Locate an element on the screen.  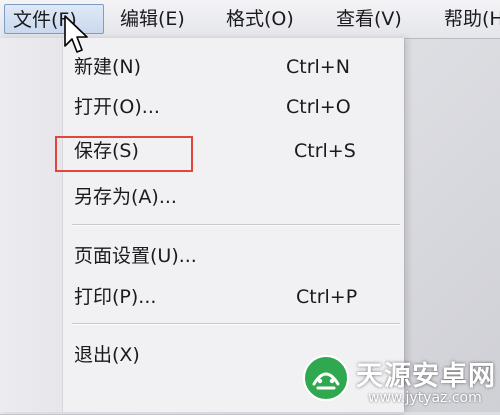
menu-item-print: 打印(P)... Ctrl+P is located at coordinates (232, 297).